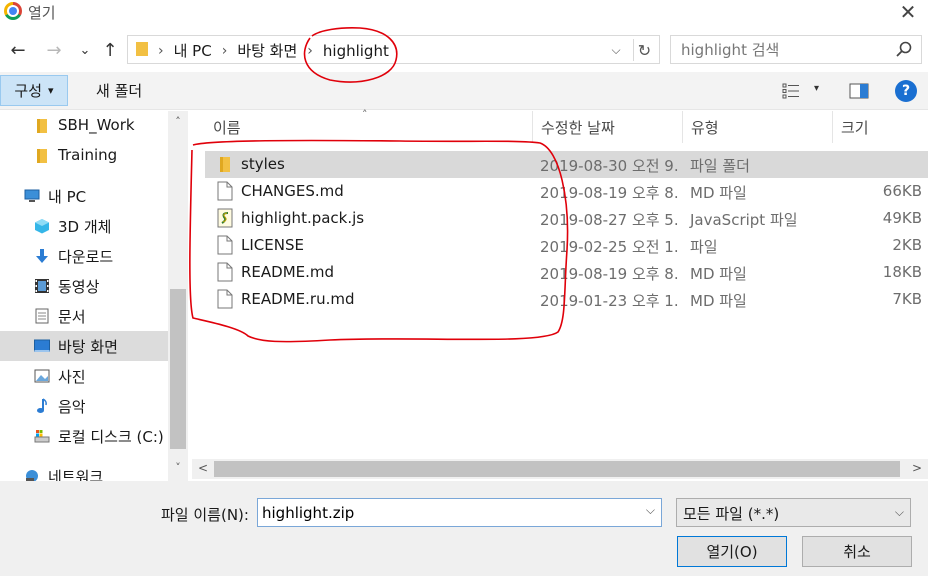 The image size is (928, 576). I want to click on sidebar-item-label: 다운로드, so click(86, 257).